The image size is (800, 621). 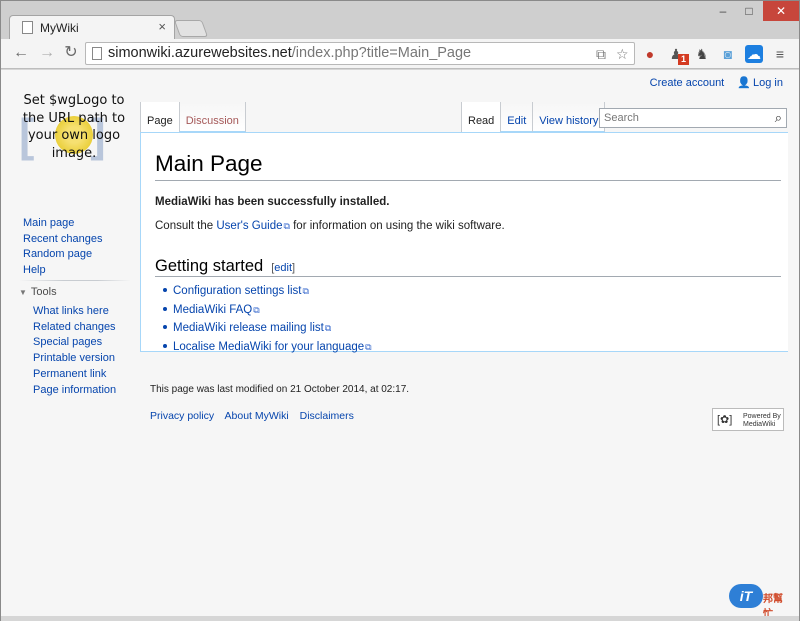 I want to click on tab-view-history: View history, so click(x=569, y=117).